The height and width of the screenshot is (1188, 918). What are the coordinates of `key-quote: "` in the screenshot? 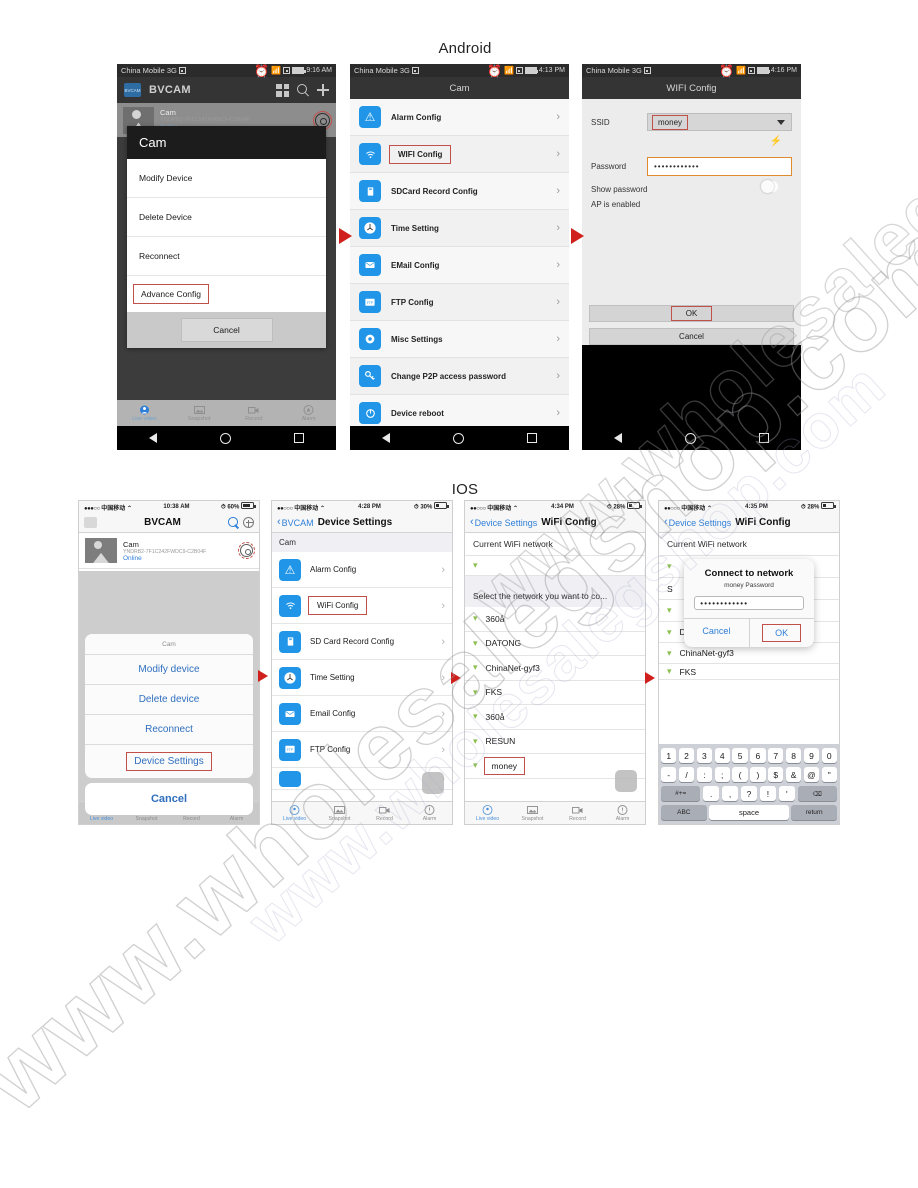 It's located at (829, 774).